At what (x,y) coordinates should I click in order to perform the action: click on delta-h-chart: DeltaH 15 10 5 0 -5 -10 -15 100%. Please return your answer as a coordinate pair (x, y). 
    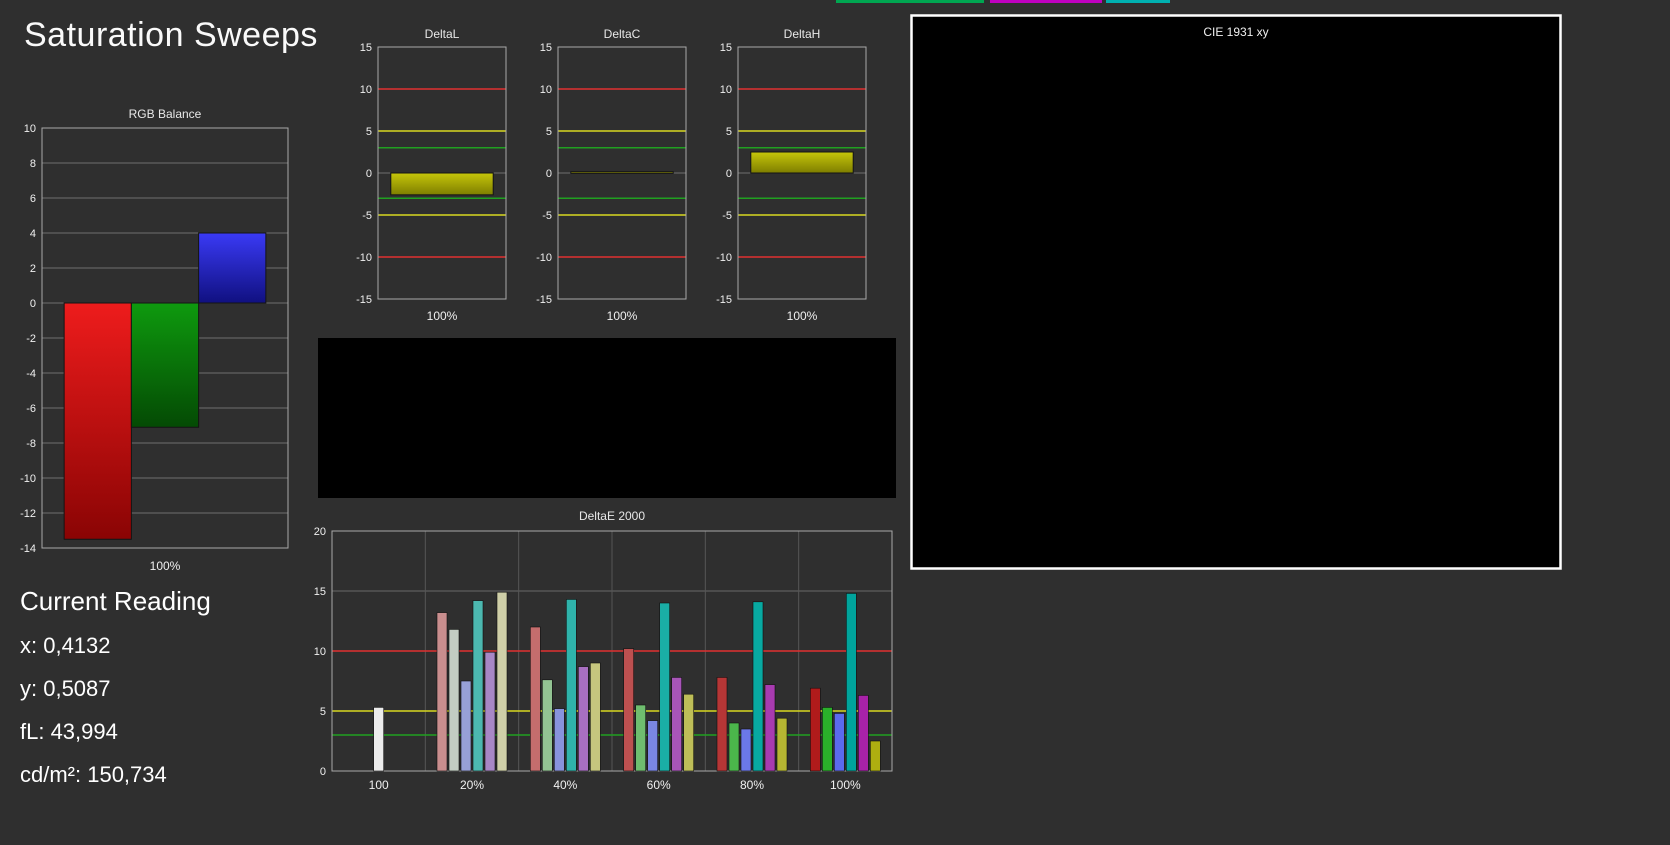
    Looking at the image, I should click on (791, 175).